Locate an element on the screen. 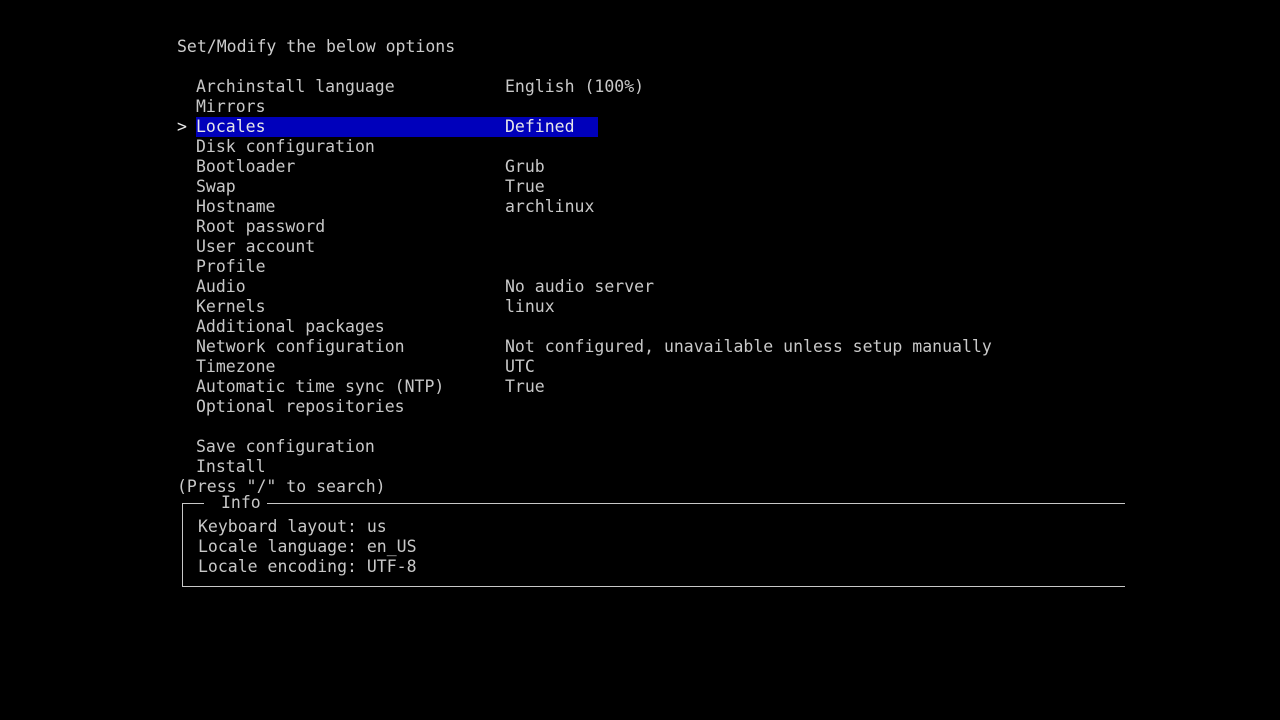 The height and width of the screenshot is (720, 1280). info-panel-line: Keyboard layout: us is located at coordinates (292, 526).